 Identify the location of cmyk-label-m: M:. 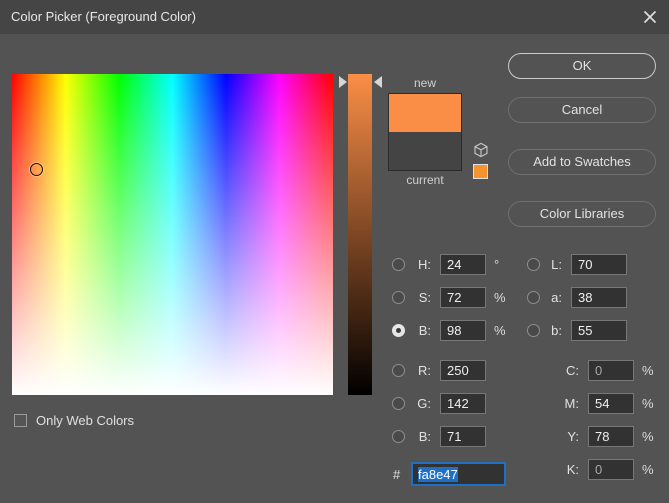
(571, 403).